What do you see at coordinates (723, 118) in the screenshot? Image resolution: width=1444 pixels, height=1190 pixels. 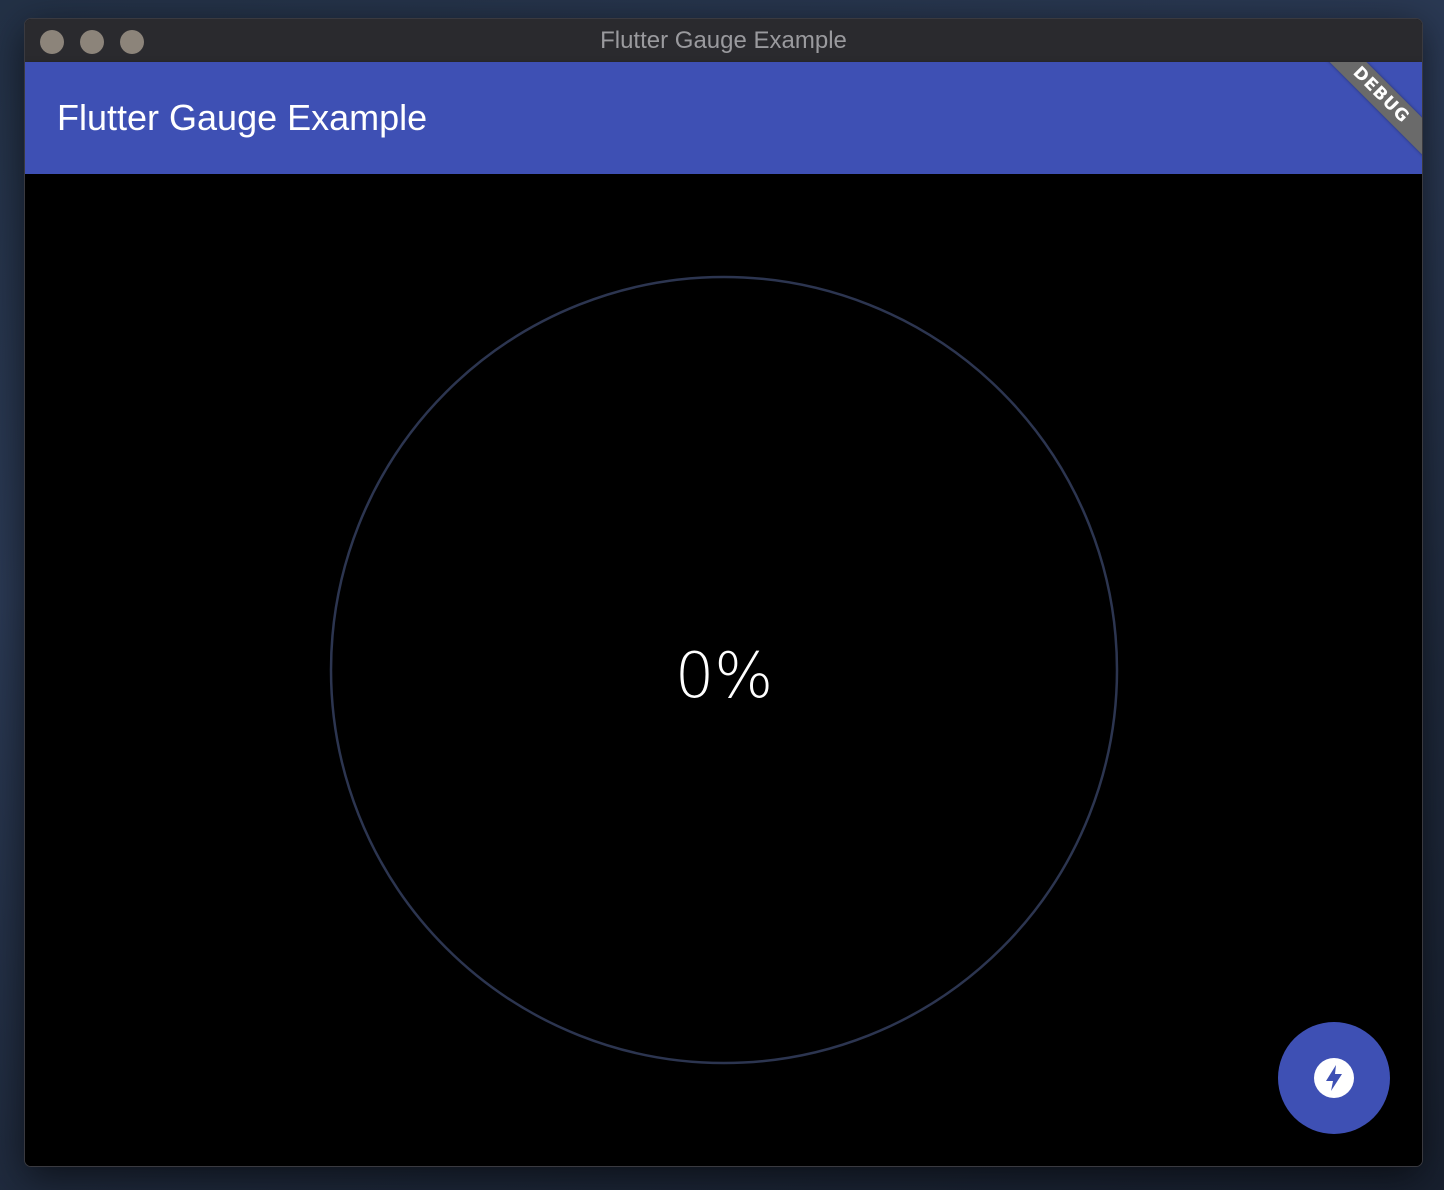 I see `app-bar: Flutter Gauge Example DEBUG` at bounding box center [723, 118].